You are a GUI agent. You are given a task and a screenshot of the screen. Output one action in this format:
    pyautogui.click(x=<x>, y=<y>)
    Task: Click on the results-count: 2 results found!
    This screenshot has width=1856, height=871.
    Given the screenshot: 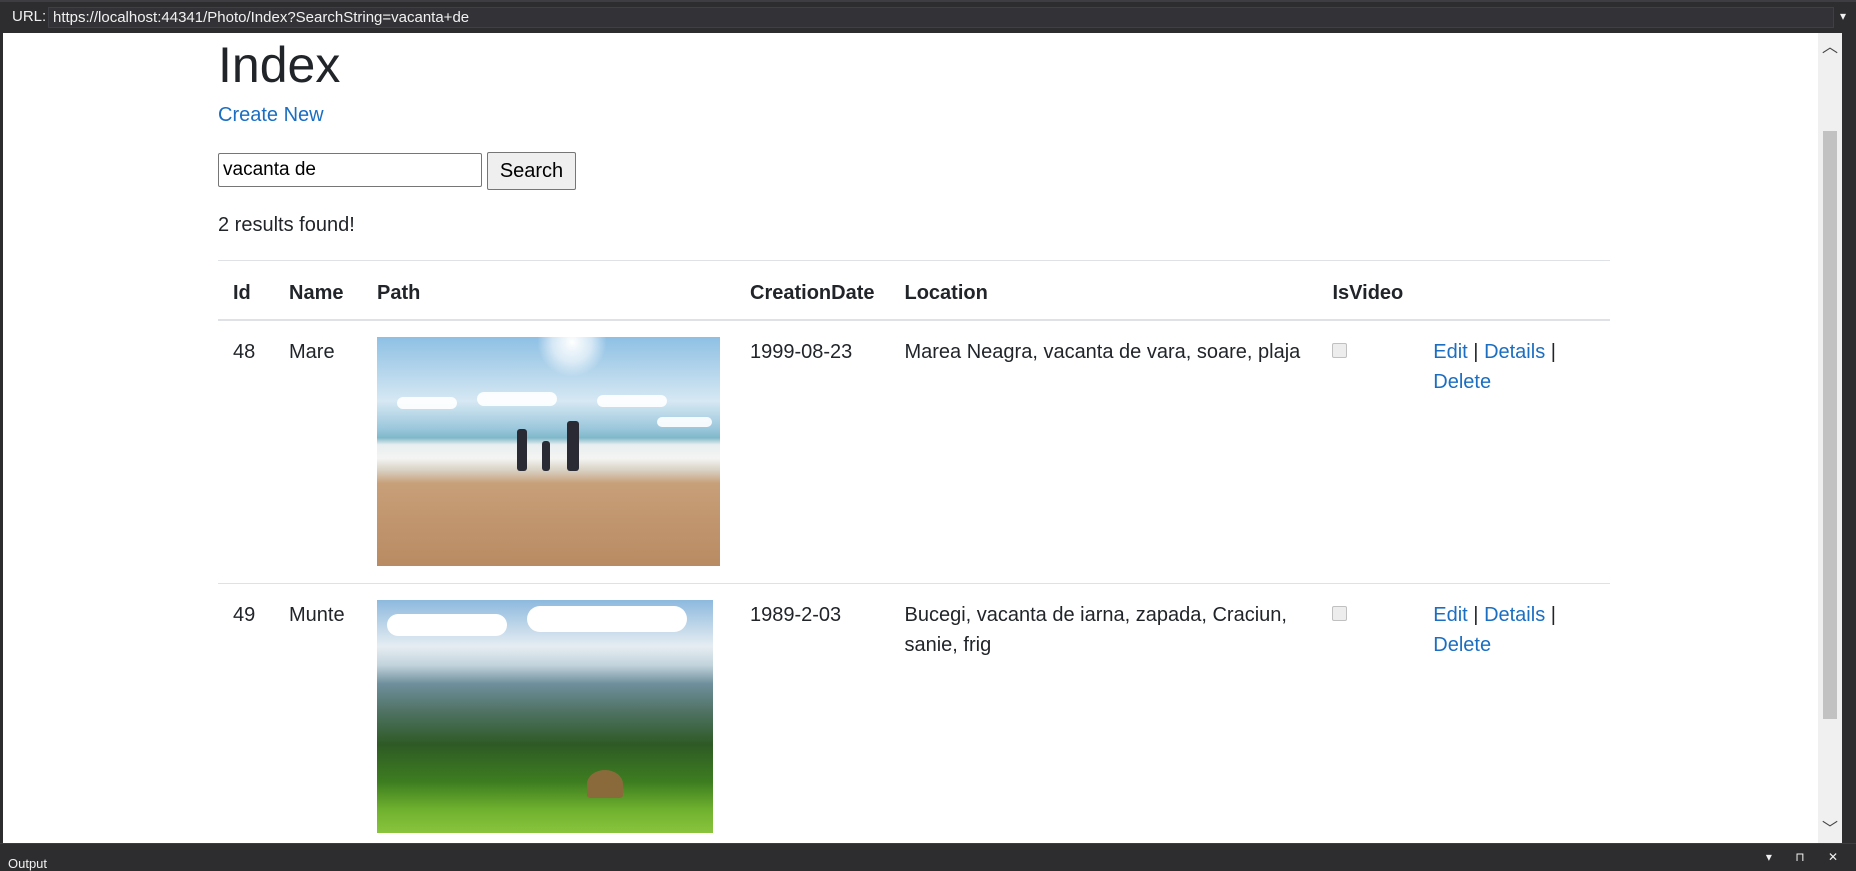 What is the action you would take?
    pyautogui.click(x=286, y=225)
    